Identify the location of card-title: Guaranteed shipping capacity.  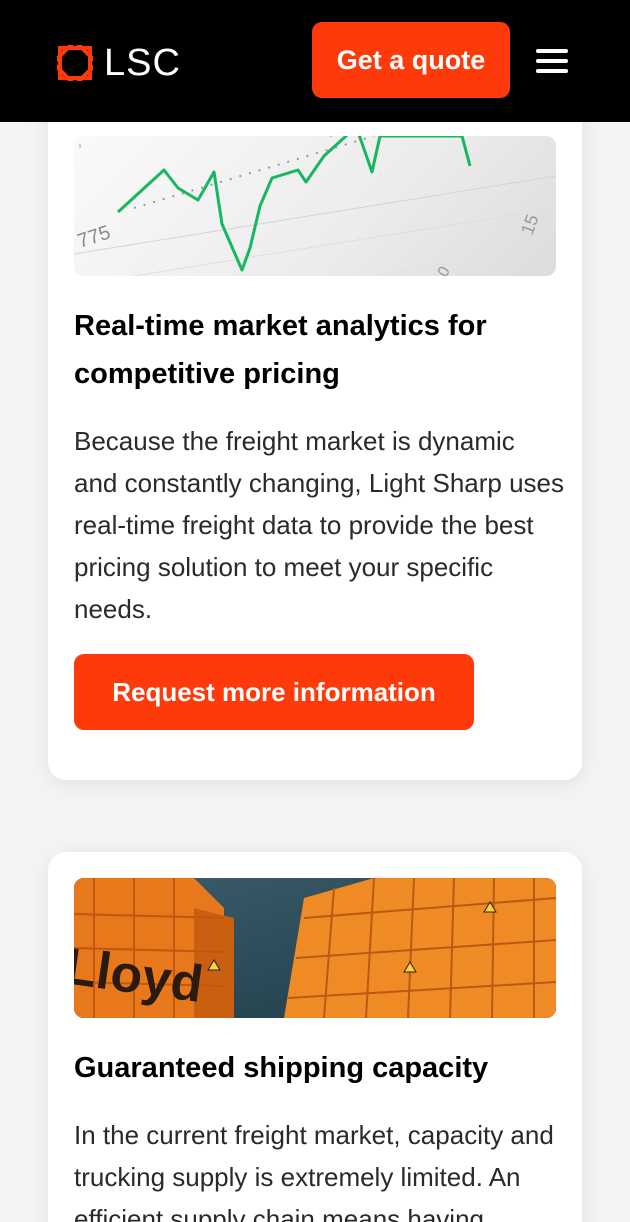
(281, 1068).